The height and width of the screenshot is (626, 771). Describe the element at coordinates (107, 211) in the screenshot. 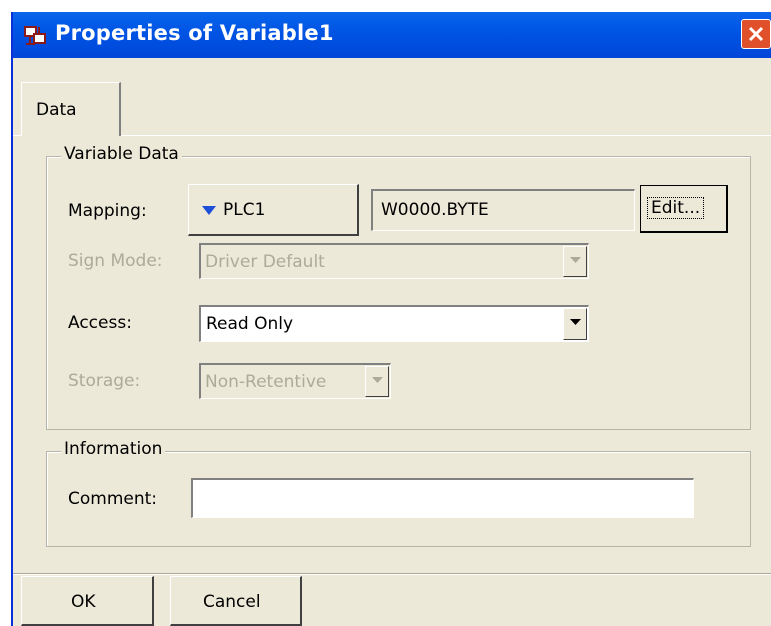

I see `mapping-label: Mapping:` at that location.